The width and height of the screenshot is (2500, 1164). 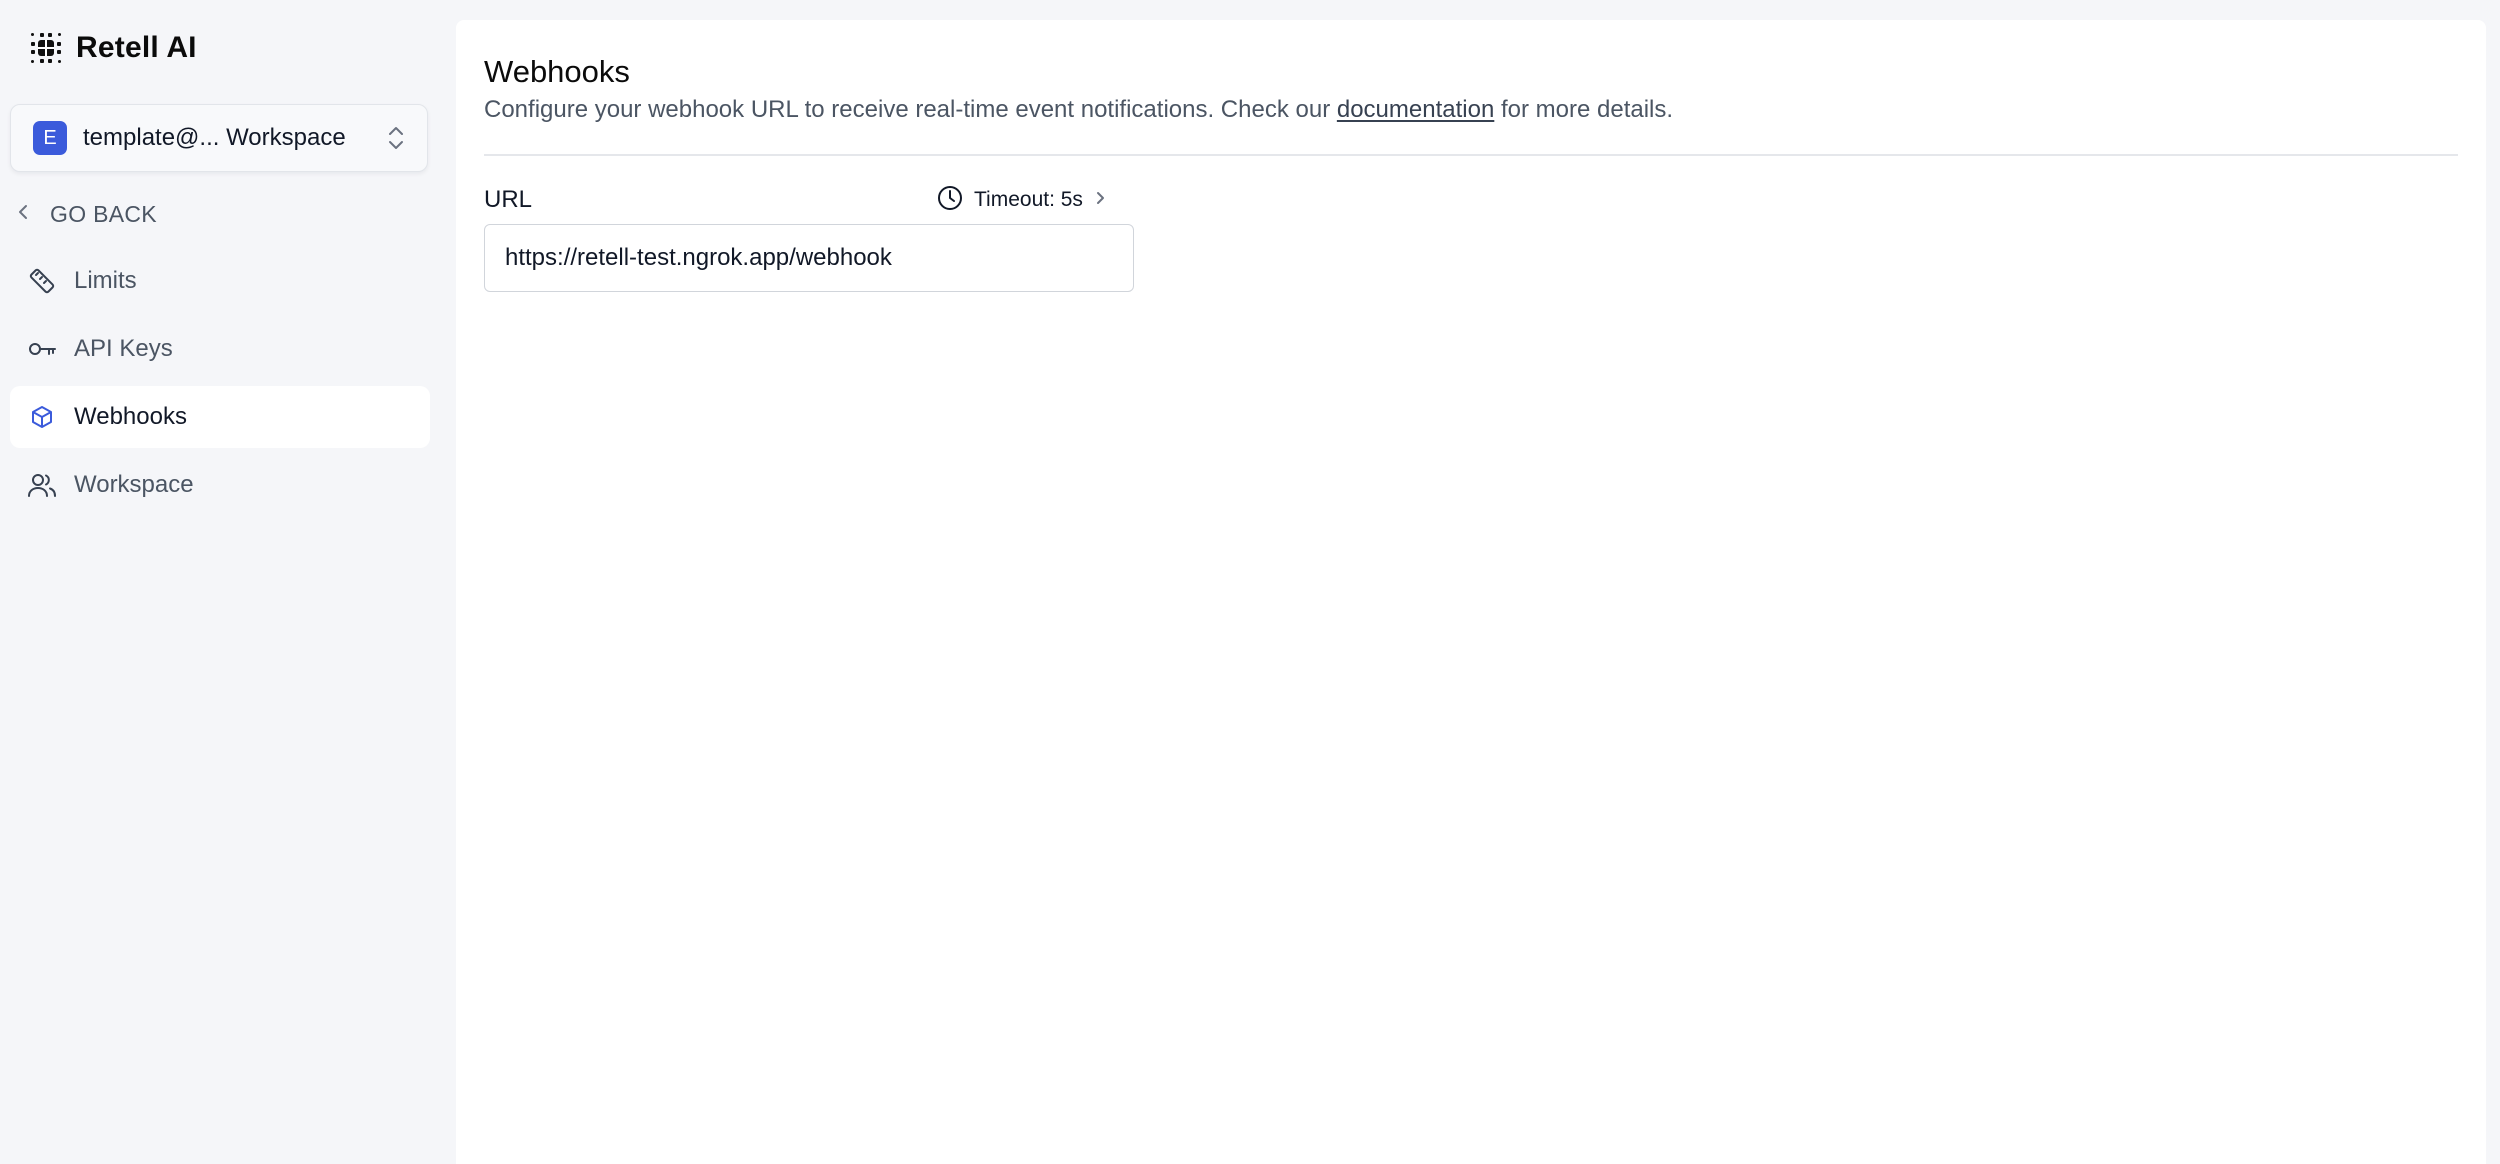 I want to click on sidebar-item-label: Webhooks, so click(x=130, y=416).